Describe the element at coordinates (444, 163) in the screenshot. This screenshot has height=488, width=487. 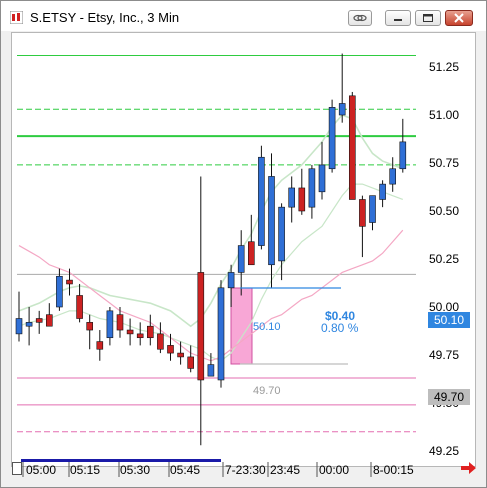
I see `y-tick-label: 50.75` at that location.